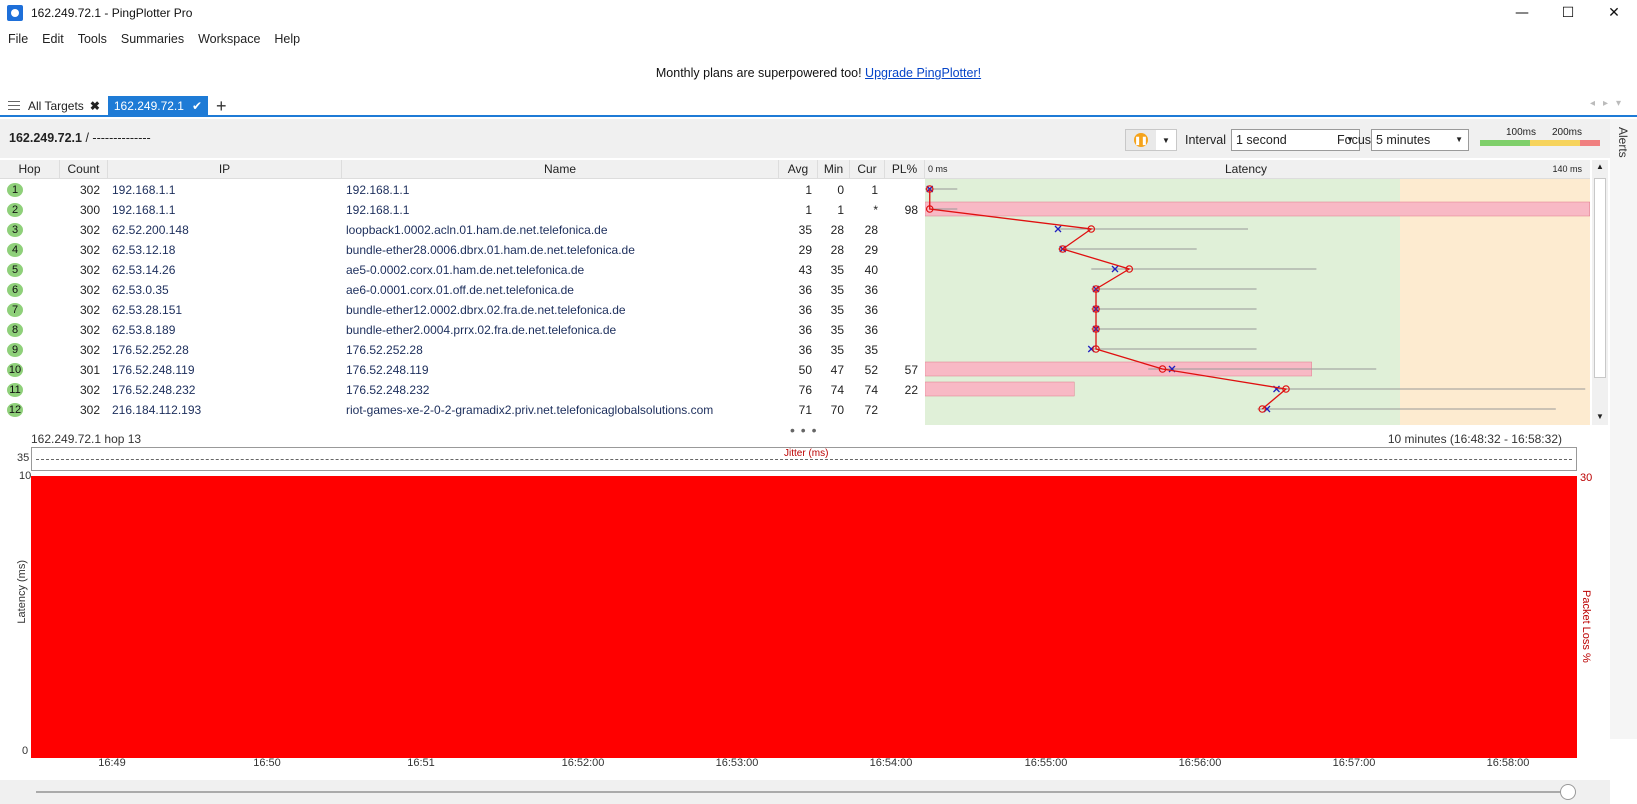 The image size is (1637, 804). What do you see at coordinates (287, 39) in the screenshot?
I see `menu-help: Help` at bounding box center [287, 39].